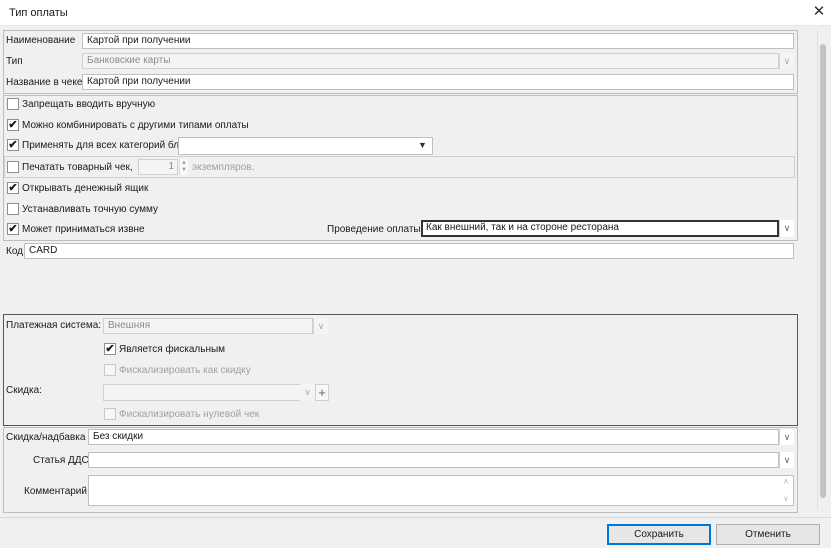 The height and width of the screenshot is (548, 831). I want to click on dds-chevron-icon: ∨, so click(786, 460).